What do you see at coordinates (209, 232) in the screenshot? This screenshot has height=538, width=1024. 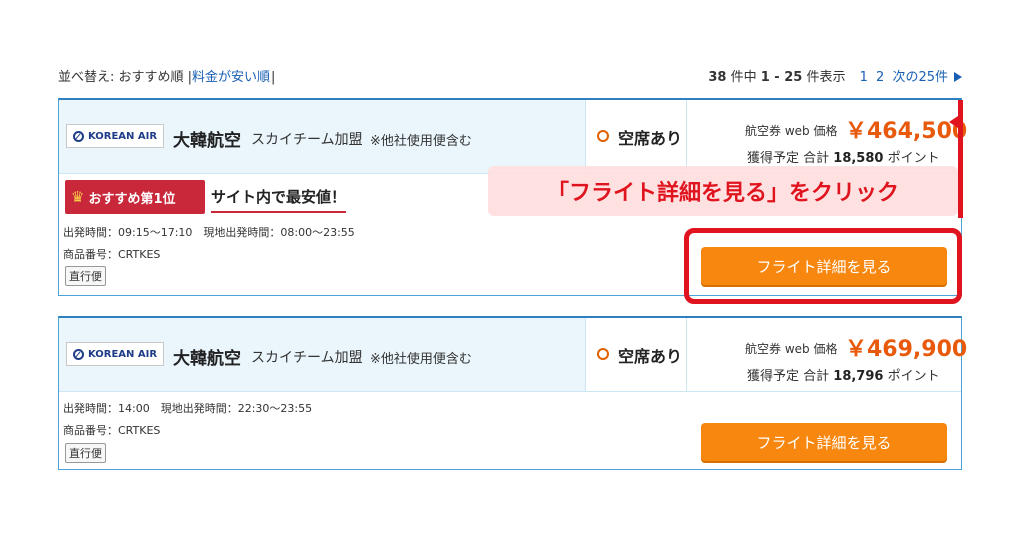 I see `departure-times: 出発時間：09:15〜17:10 現地出発時間：08:00〜23:55` at bounding box center [209, 232].